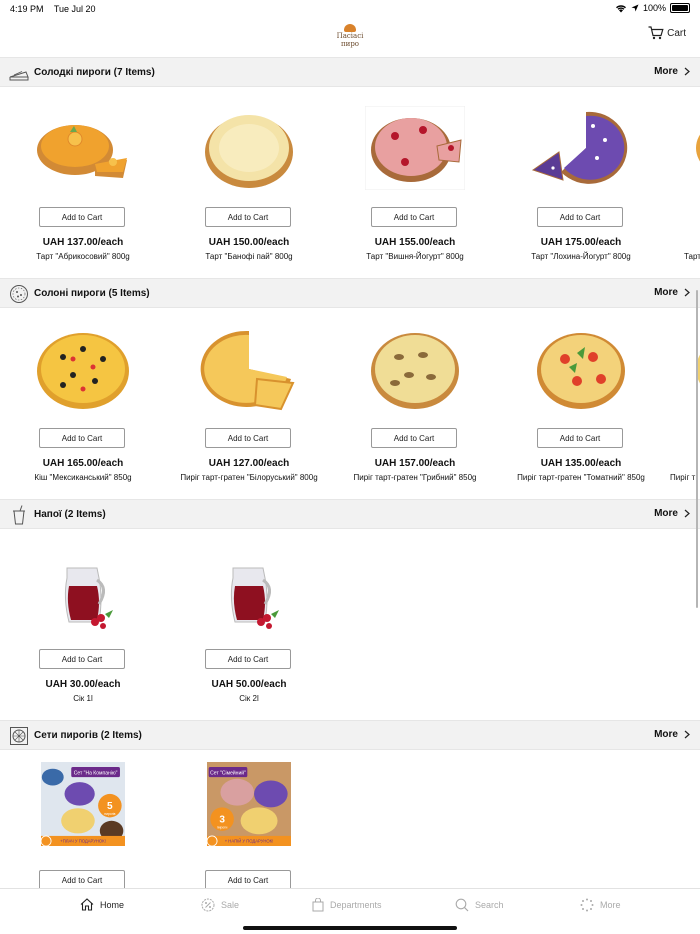 Image resolution: width=700 pixels, height=934 pixels. What do you see at coordinates (587, 905) in the screenshot?
I see `more-dots-icon` at bounding box center [587, 905].